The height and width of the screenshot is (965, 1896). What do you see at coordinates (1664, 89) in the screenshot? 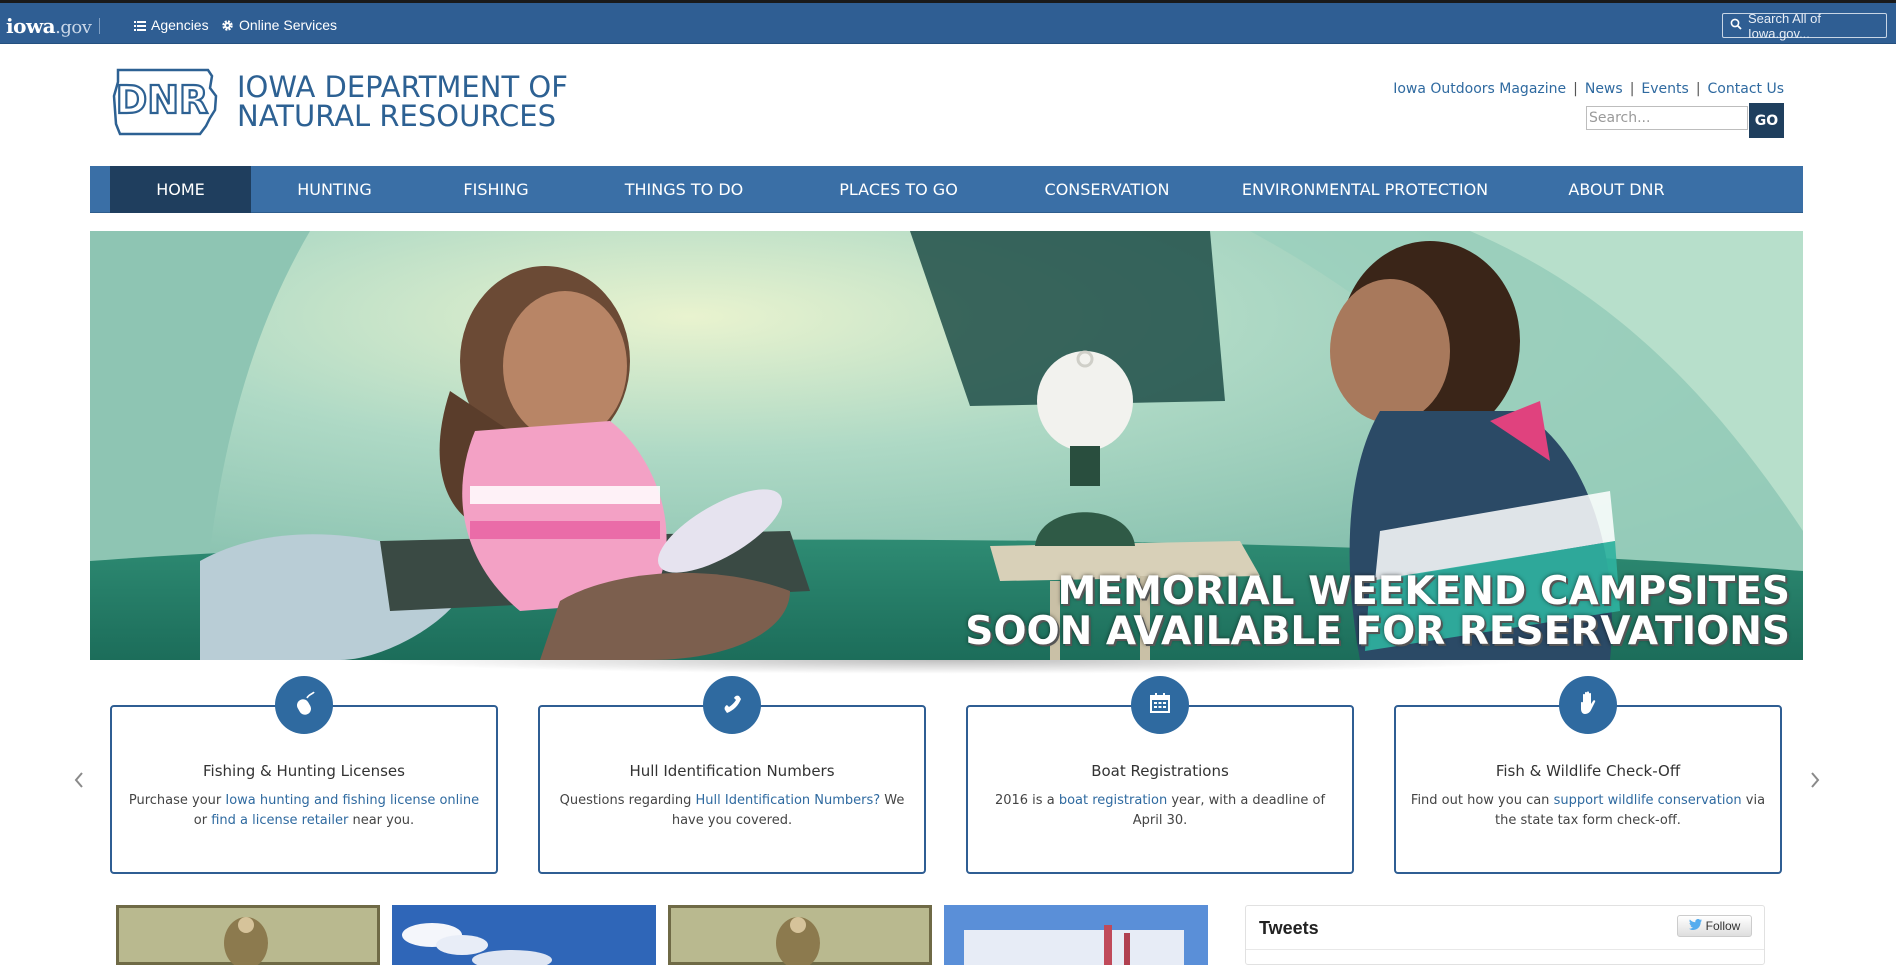
I see `util-link-events: Events` at bounding box center [1664, 89].